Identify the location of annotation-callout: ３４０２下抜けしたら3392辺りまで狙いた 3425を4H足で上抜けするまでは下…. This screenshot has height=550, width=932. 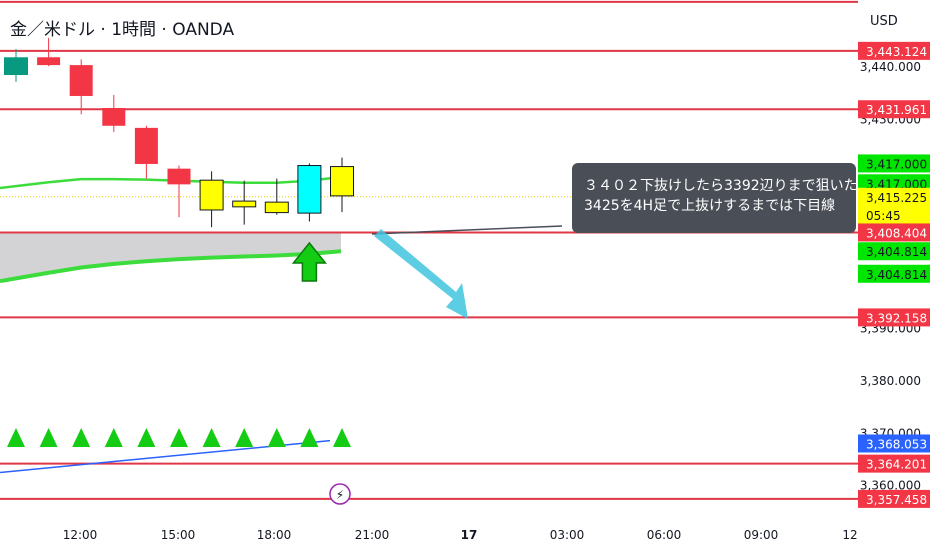
(714, 198).